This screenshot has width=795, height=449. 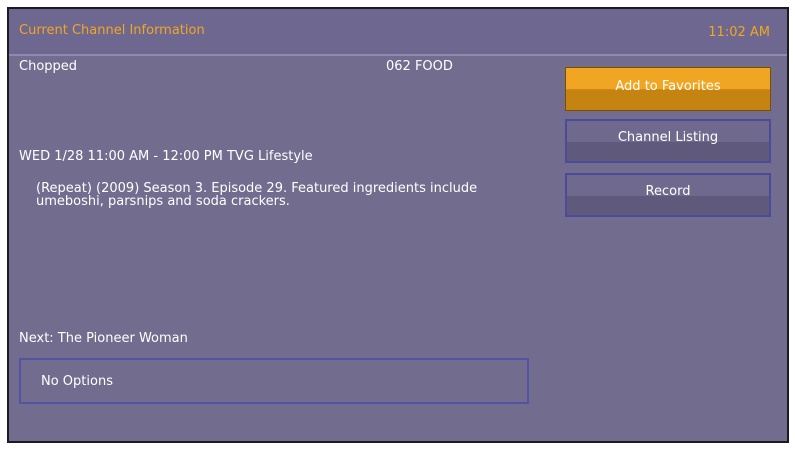 I want to click on record-label: Record, so click(x=668, y=191).